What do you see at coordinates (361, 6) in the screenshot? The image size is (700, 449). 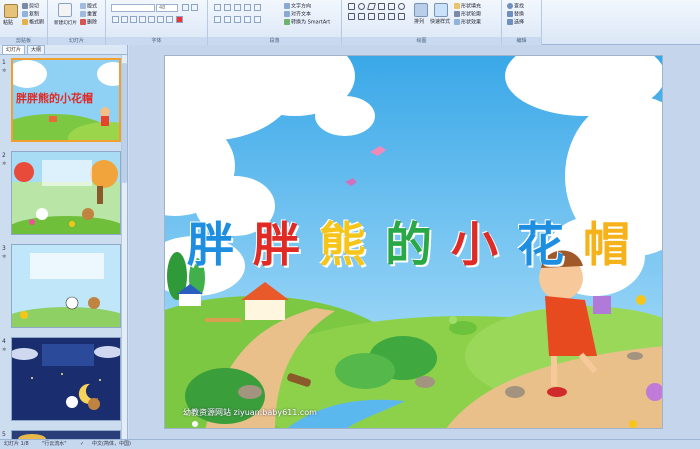 I see `oval-shape-icon` at bounding box center [361, 6].